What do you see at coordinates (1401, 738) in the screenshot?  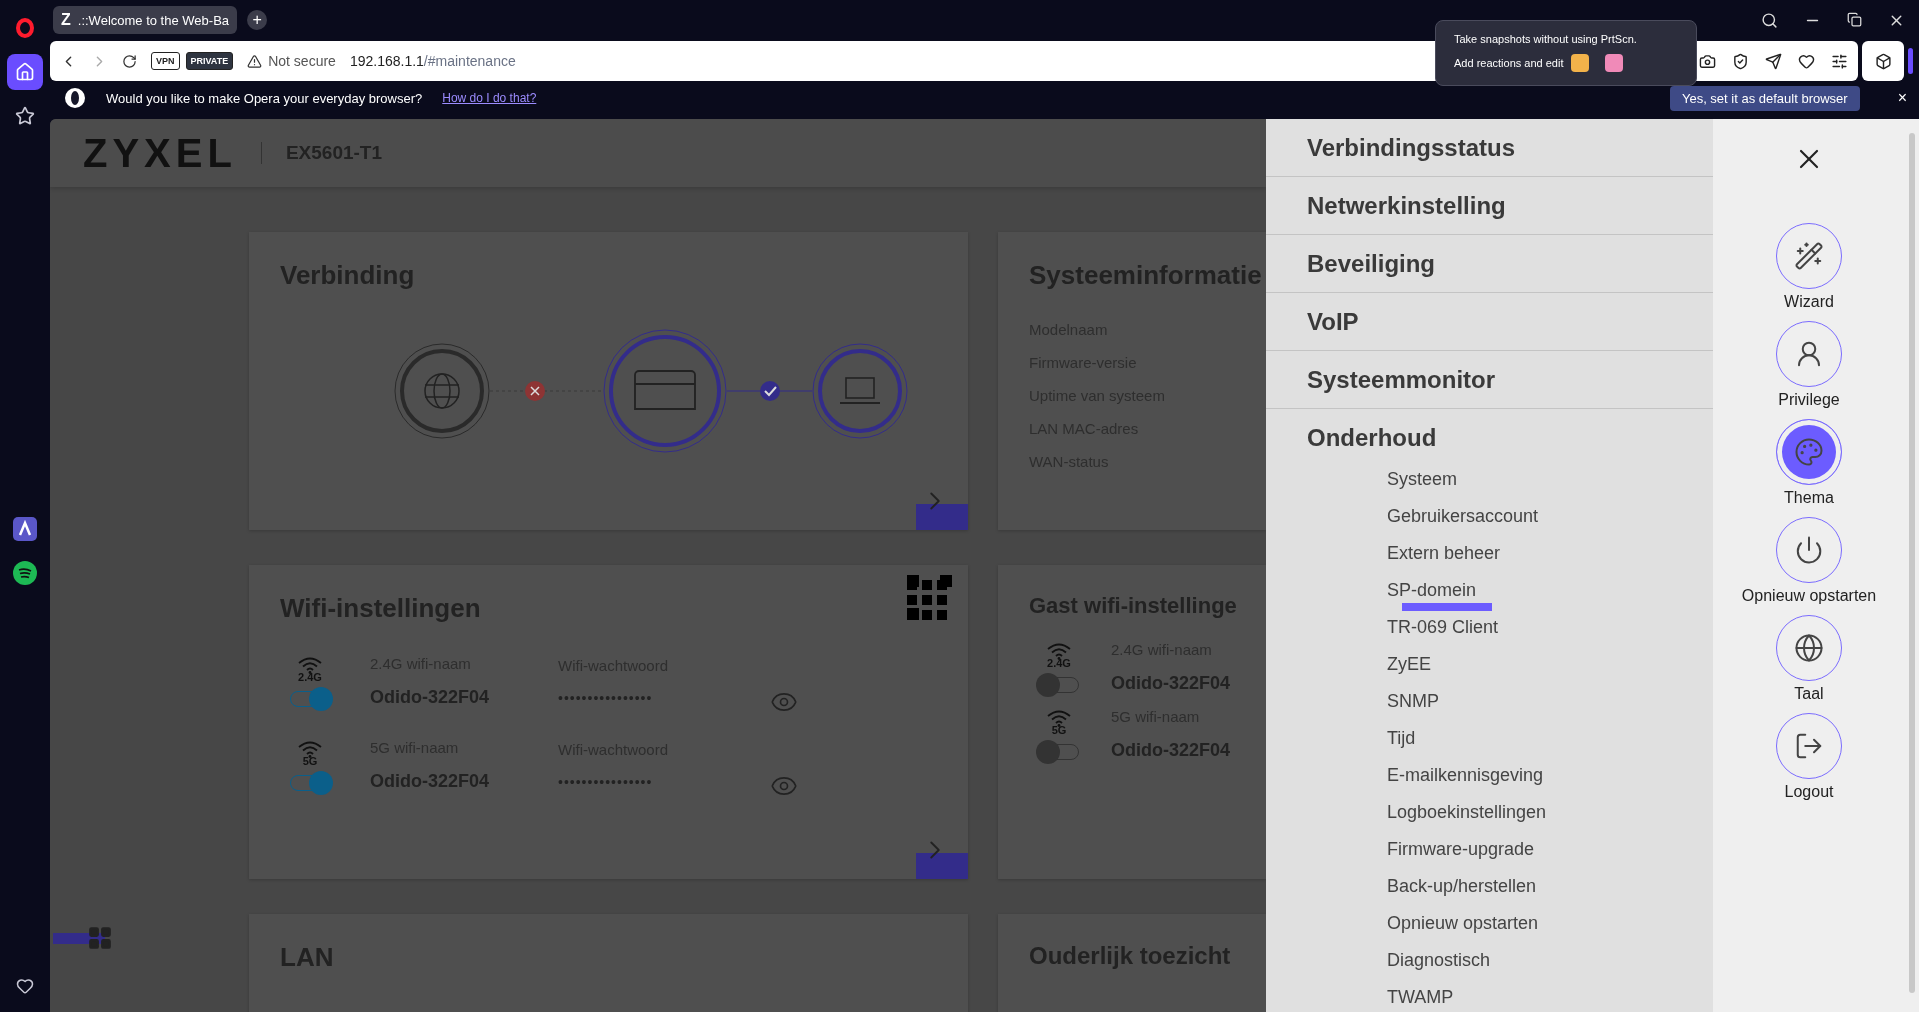 I see `menu-item: Tijd` at bounding box center [1401, 738].